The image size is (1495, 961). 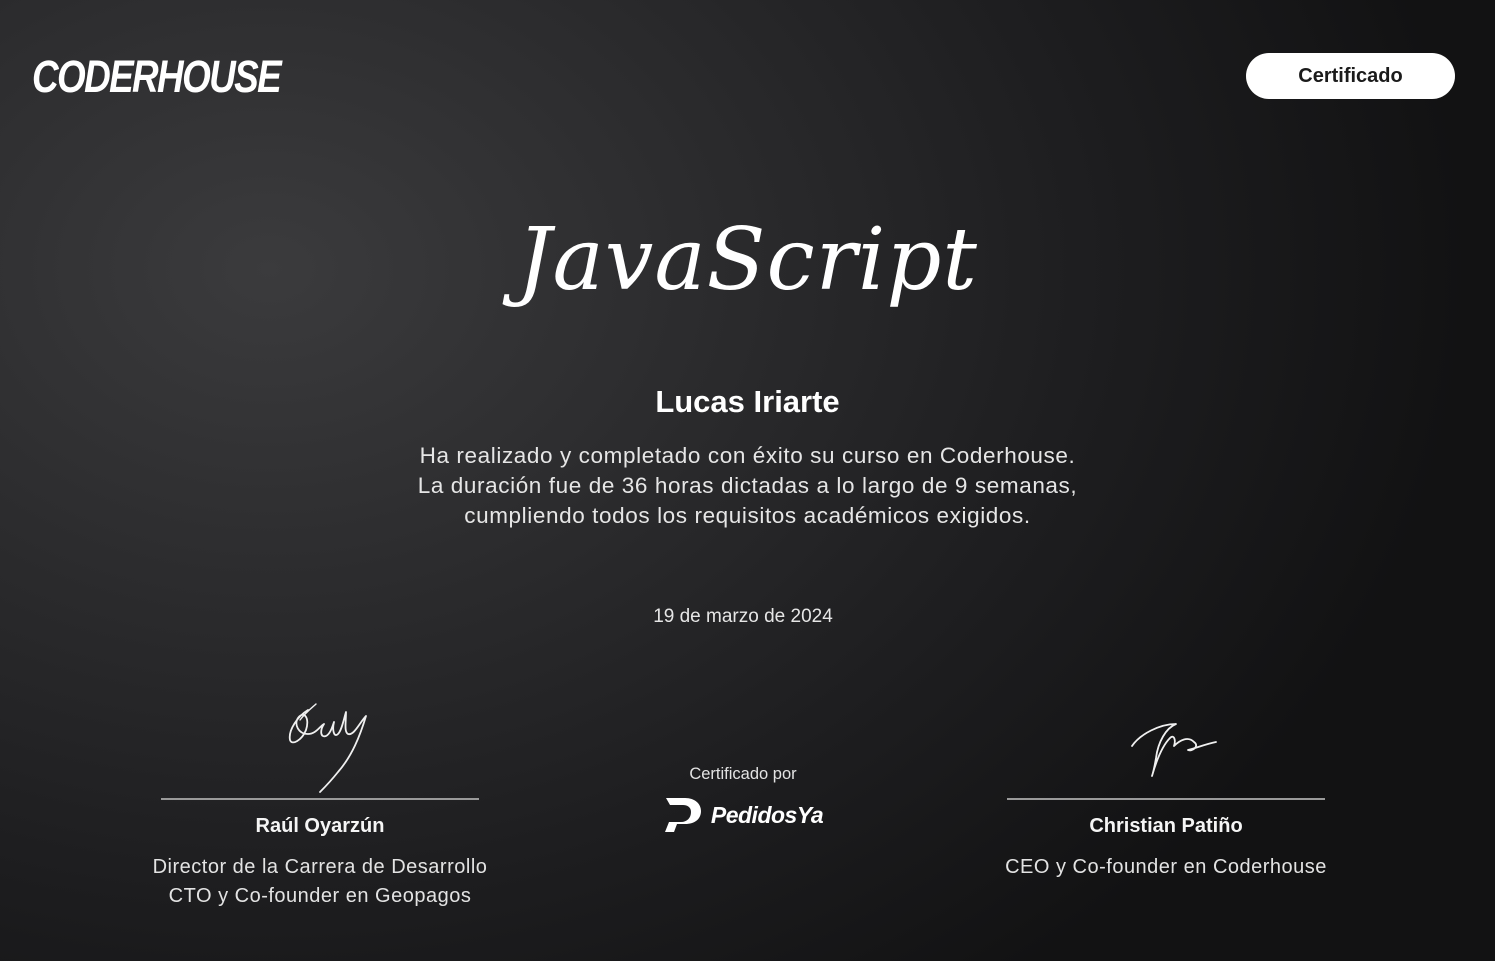 I want to click on sponsor: Certificado por PedidosYa, so click(x=743, y=798).